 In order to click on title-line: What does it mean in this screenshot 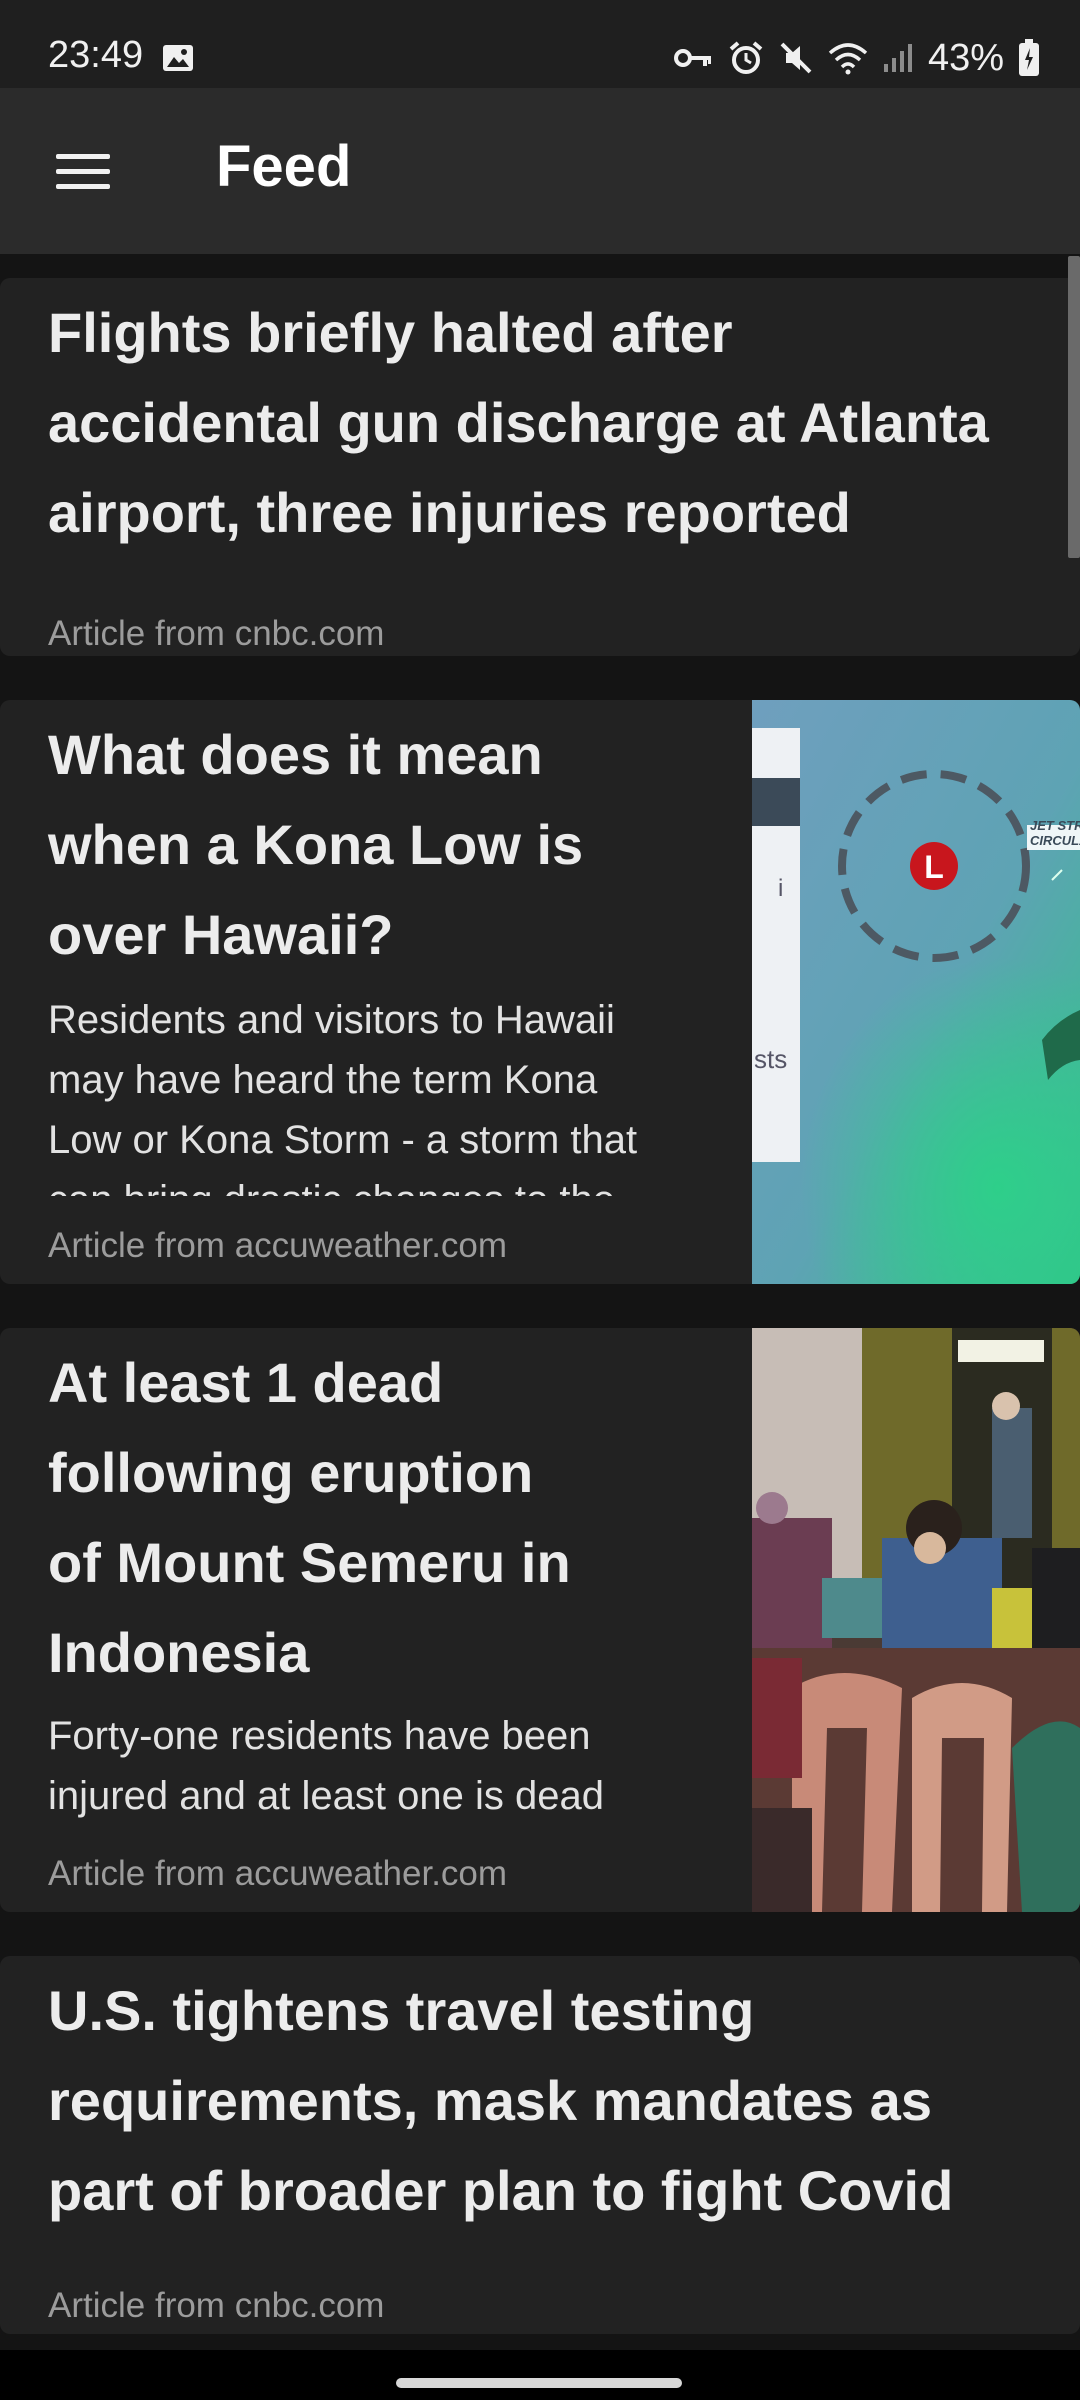, I will do `click(295, 754)`.